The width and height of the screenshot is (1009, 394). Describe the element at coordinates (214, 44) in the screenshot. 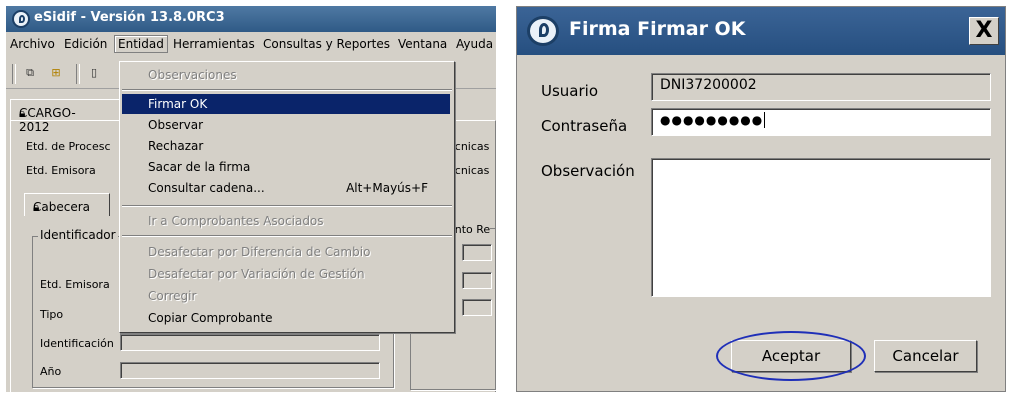

I see `menu-herramientas: Herramientas` at that location.